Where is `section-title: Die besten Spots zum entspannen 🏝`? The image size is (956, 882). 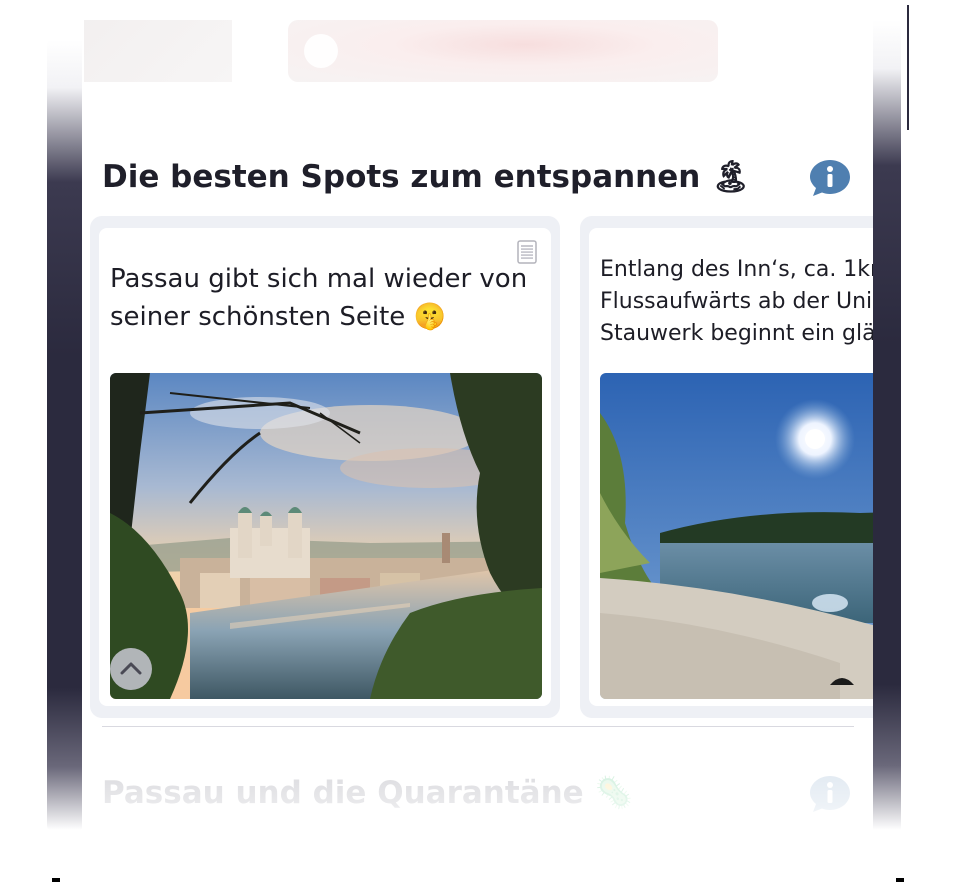
section-title: Die besten Spots zum entspannen 🏝 is located at coordinates (426, 176).